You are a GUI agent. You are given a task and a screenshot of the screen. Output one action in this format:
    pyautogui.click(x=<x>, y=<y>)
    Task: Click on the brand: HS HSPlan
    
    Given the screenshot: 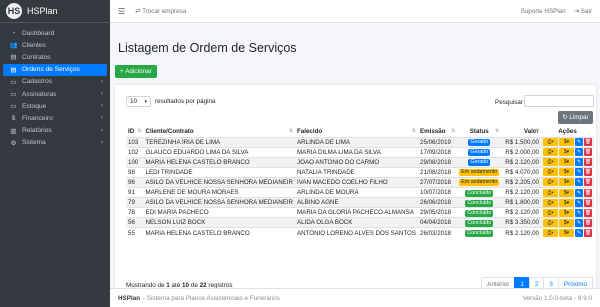 What is the action you would take?
    pyautogui.click(x=55, y=11)
    